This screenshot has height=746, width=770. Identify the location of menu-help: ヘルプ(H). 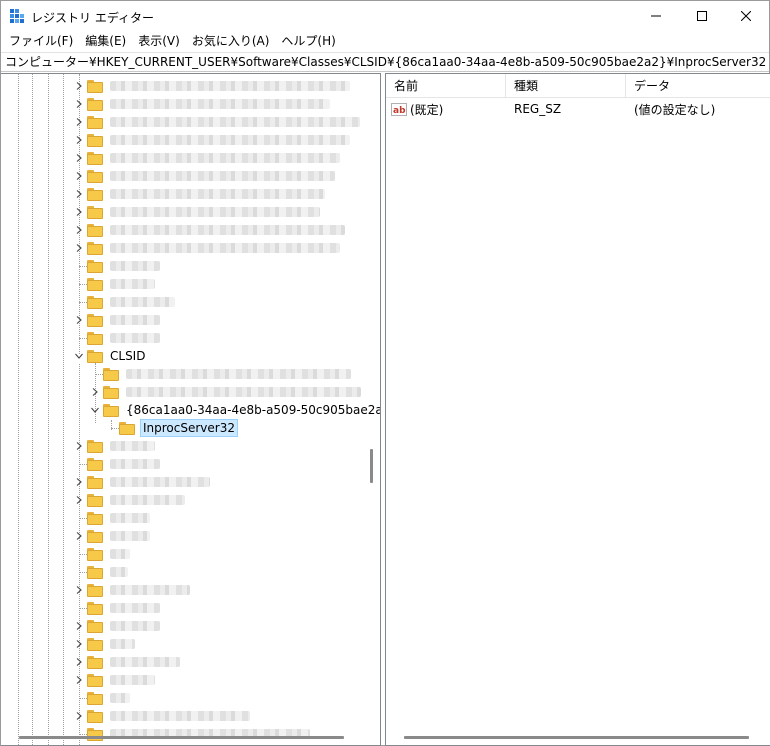
(308, 41).